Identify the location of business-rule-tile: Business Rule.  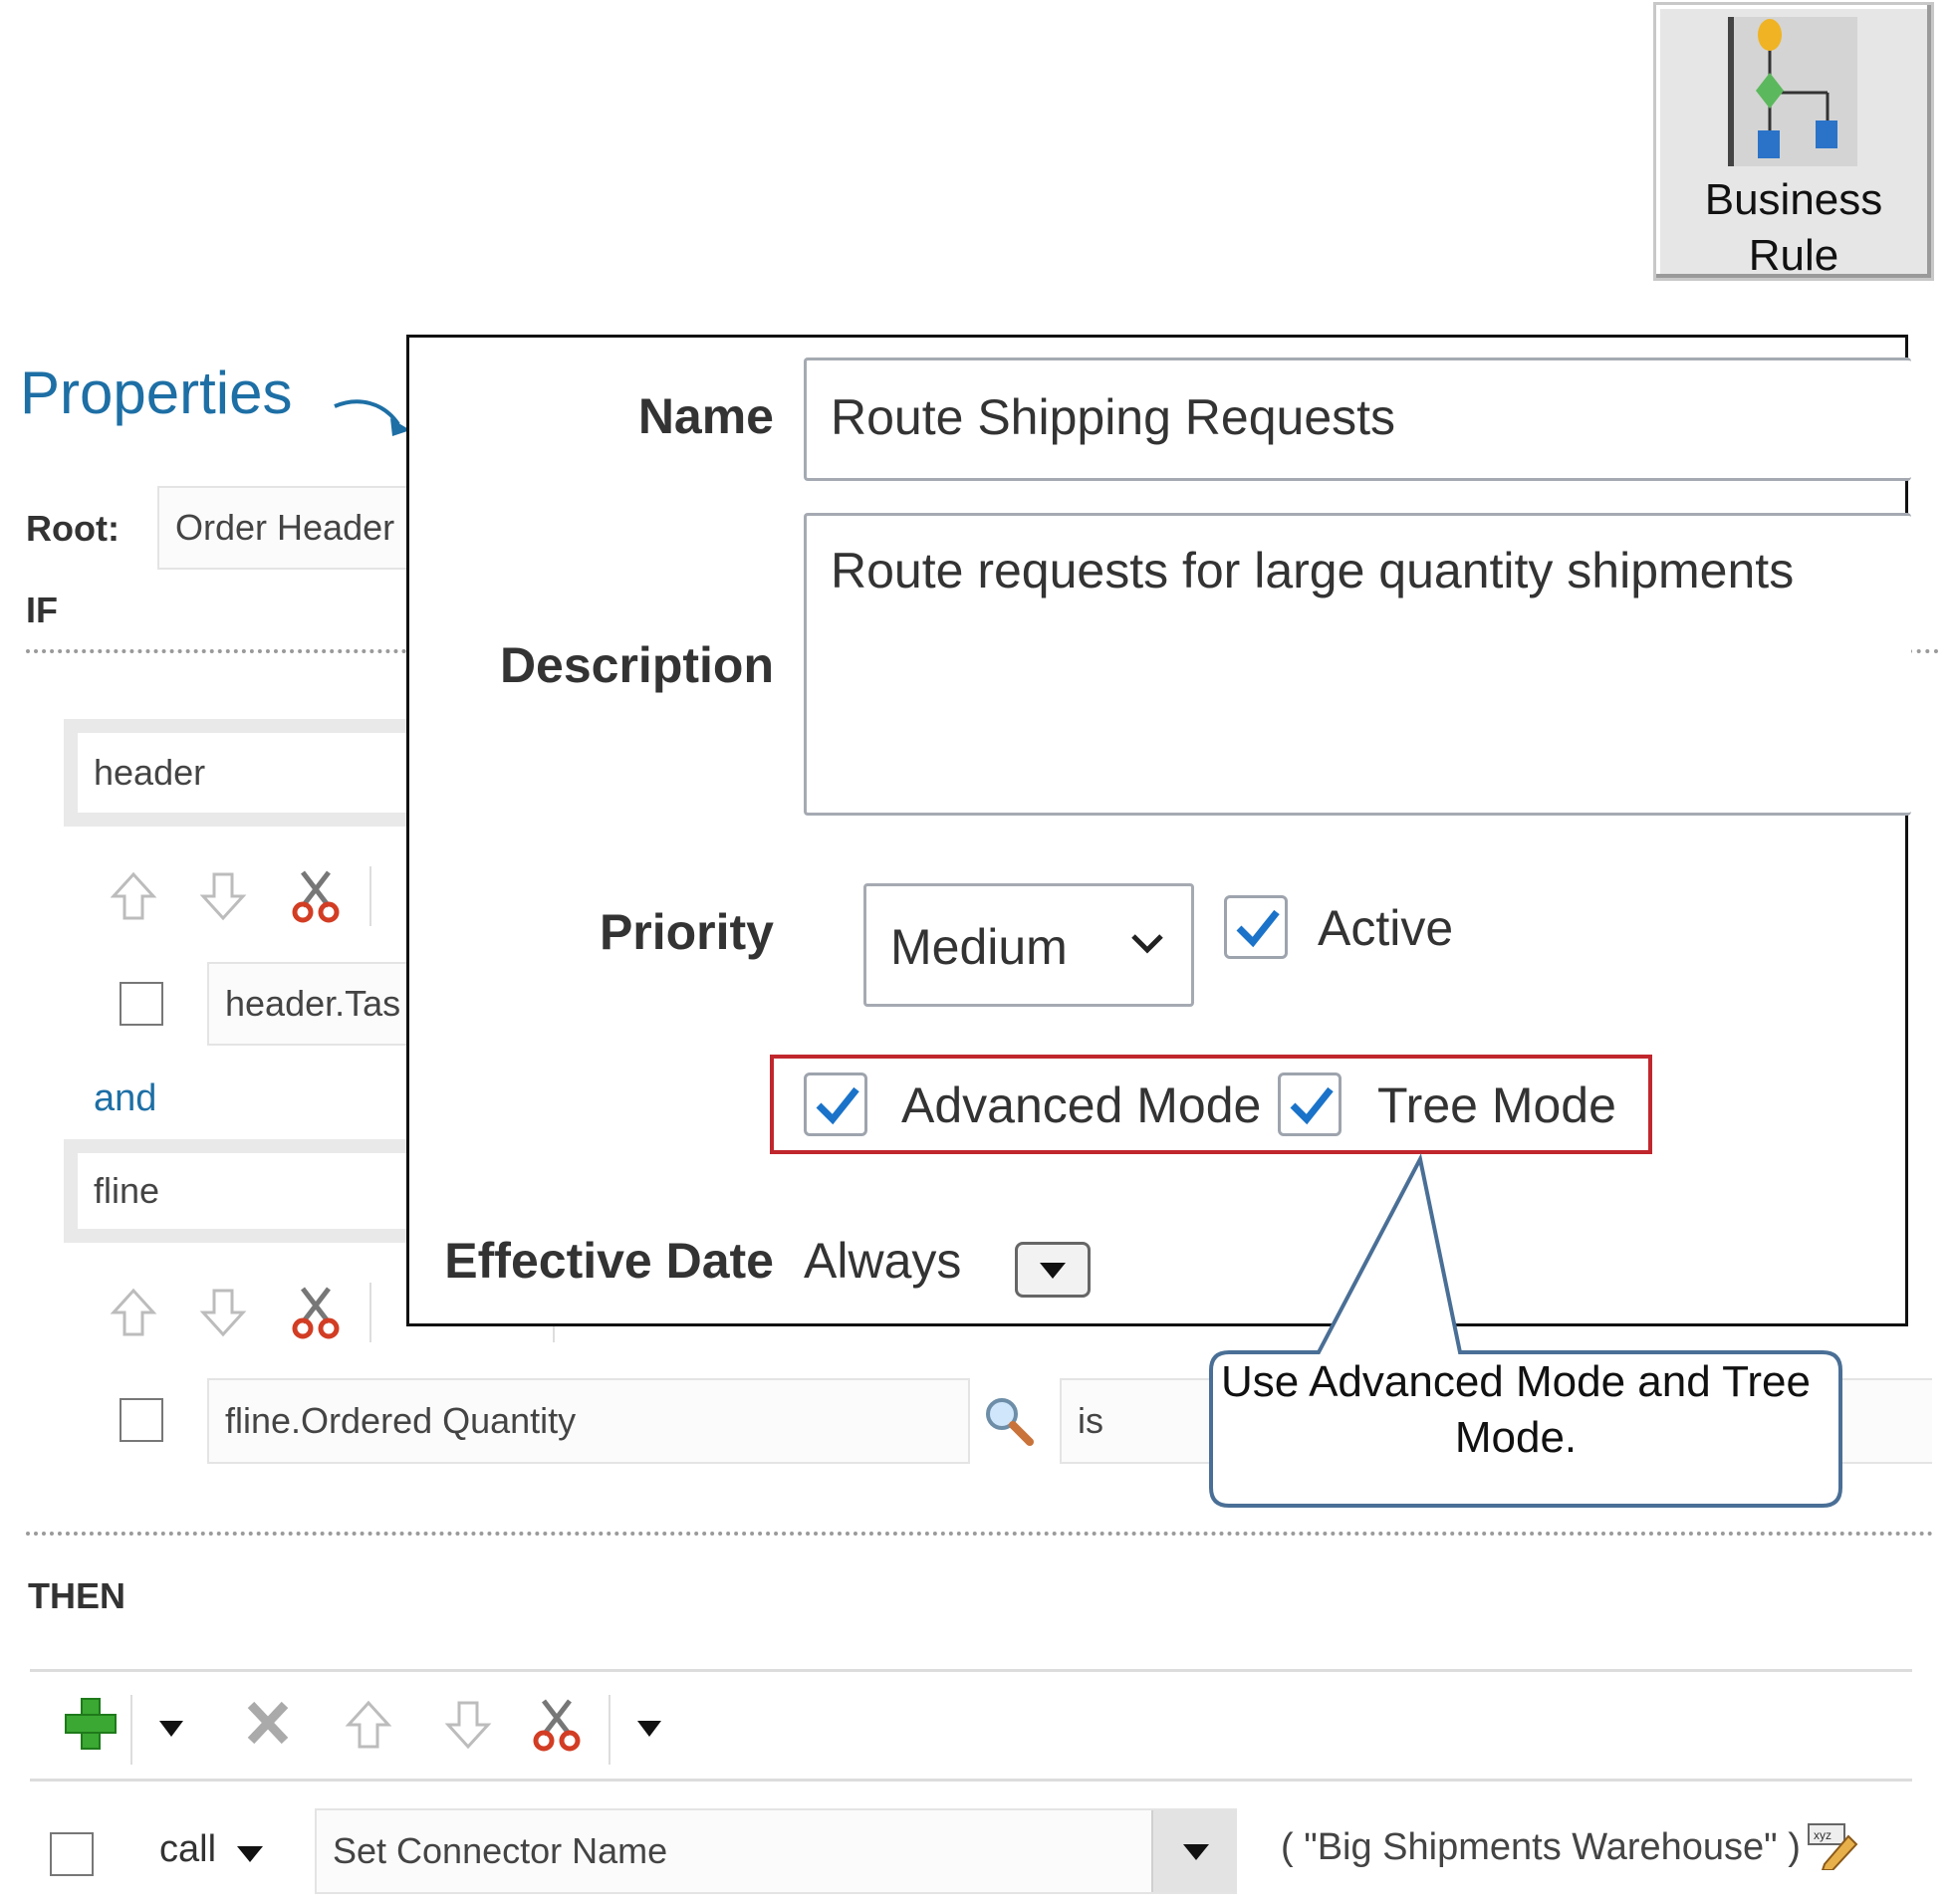
(1793, 141).